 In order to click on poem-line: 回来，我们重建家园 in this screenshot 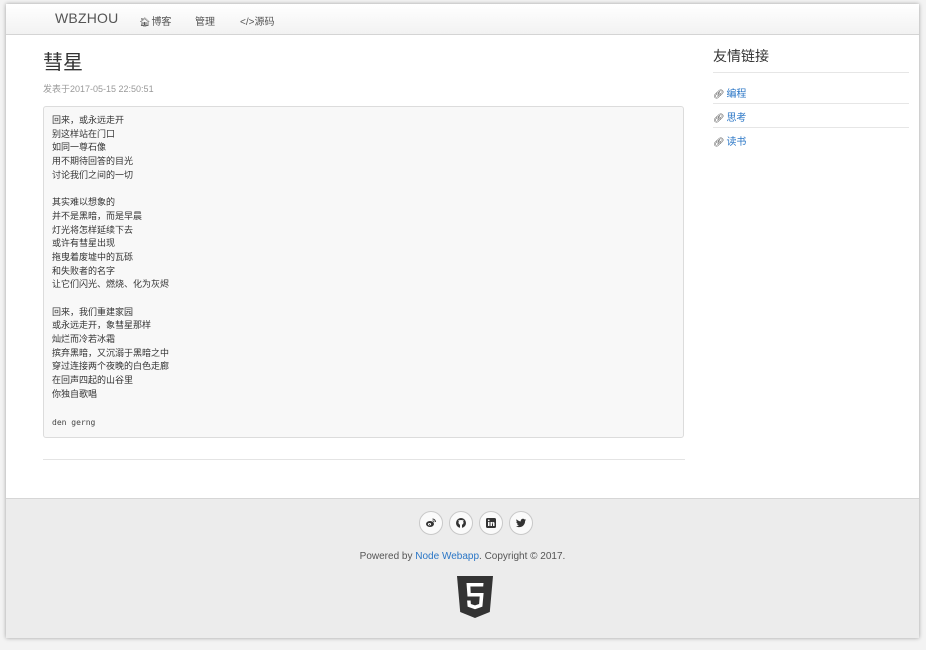, I will do `click(93, 311)`.